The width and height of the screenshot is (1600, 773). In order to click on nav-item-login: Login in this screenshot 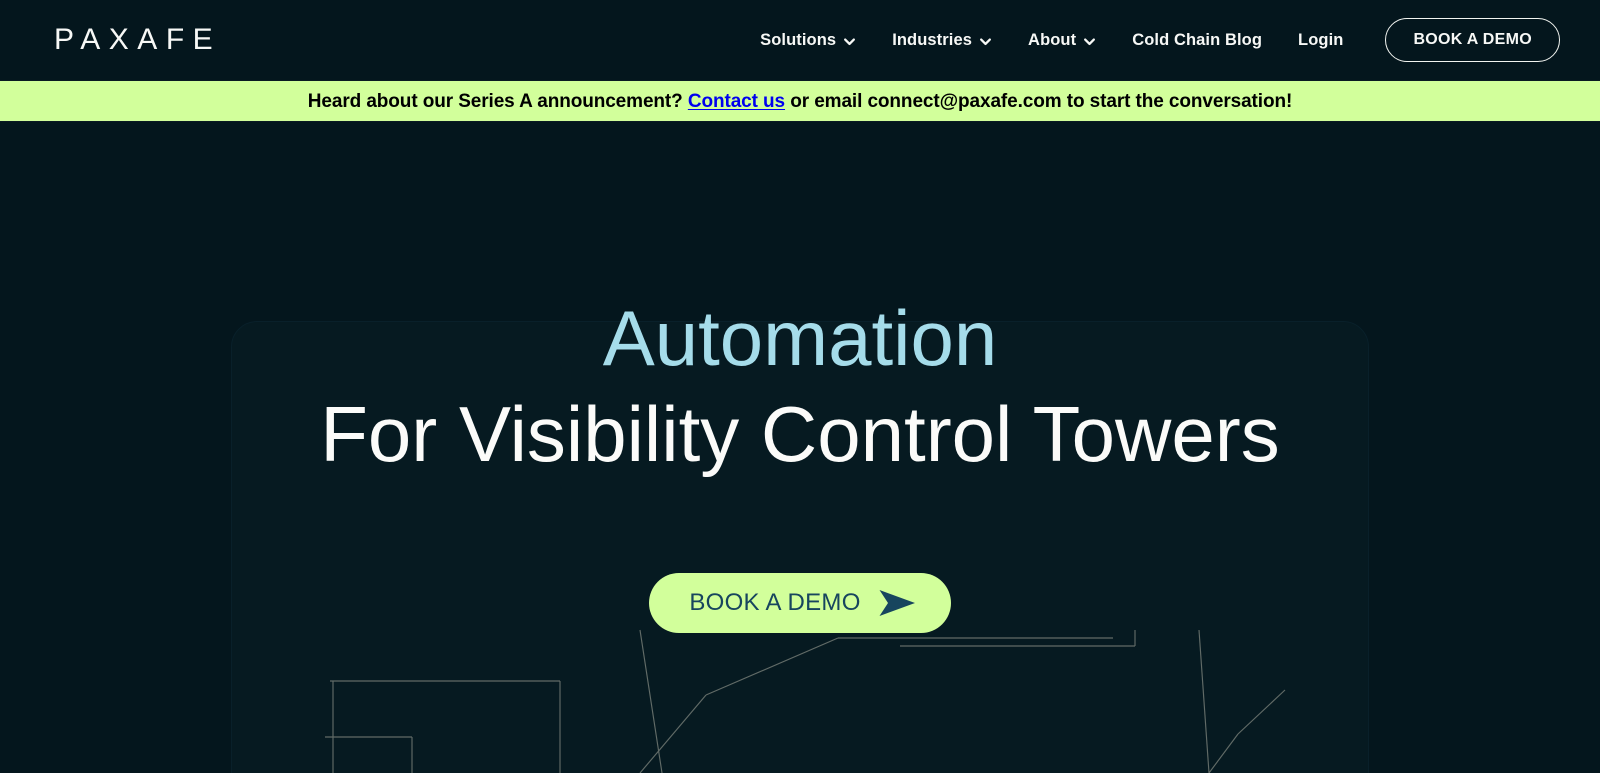, I will do `click(1320, 40)`.